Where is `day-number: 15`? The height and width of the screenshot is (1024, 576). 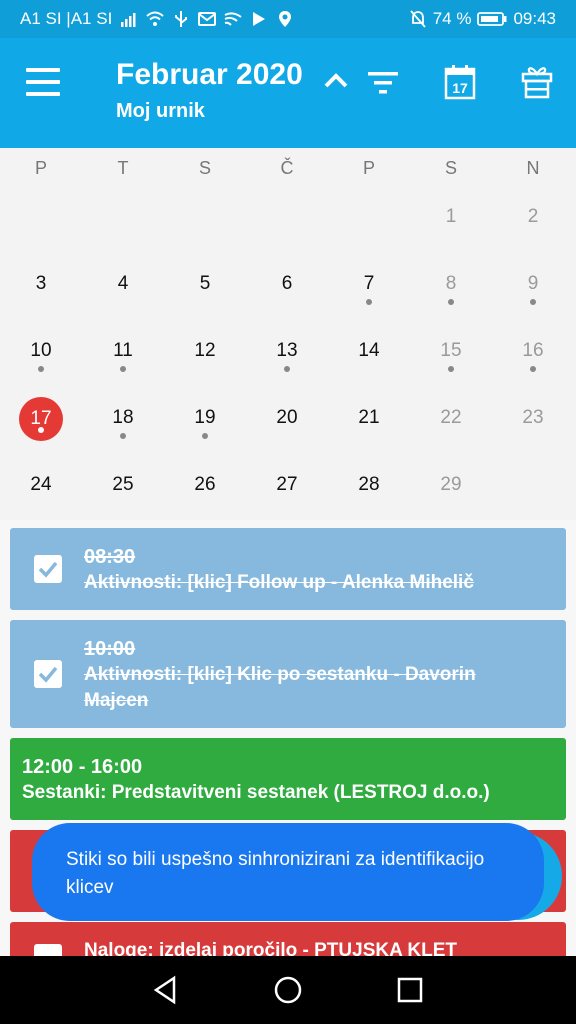
day-number: 15 is located at coordinates (451, 350).